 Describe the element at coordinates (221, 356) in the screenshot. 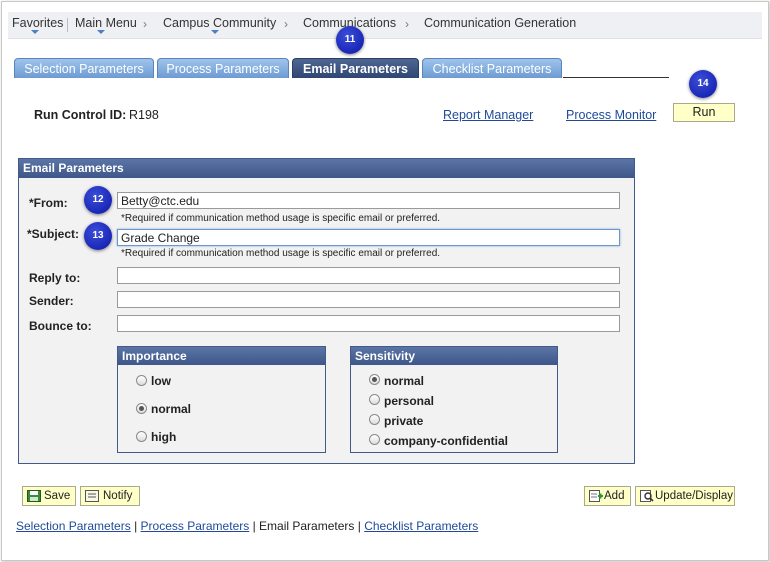

I see `importance-title: Importance` at that location.